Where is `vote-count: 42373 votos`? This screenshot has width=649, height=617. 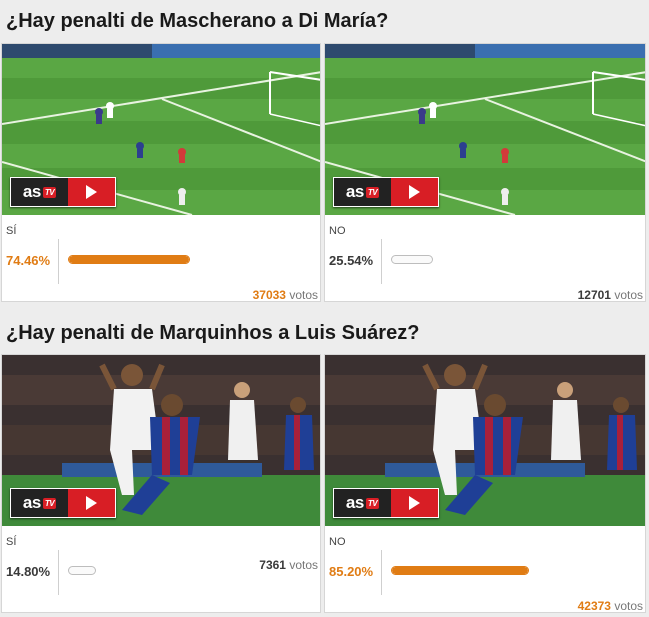 vote-count: 42373 votos is located at coordinates (610, 606).